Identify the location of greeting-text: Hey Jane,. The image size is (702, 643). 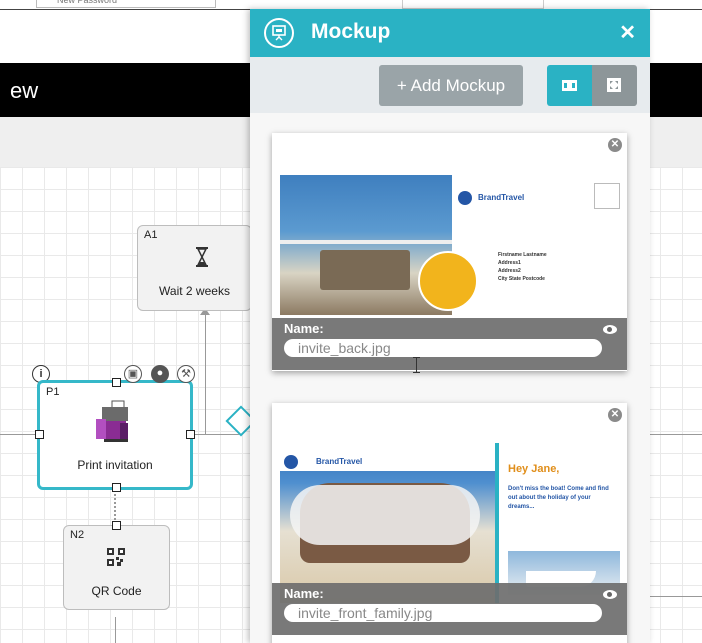
(534, 469).